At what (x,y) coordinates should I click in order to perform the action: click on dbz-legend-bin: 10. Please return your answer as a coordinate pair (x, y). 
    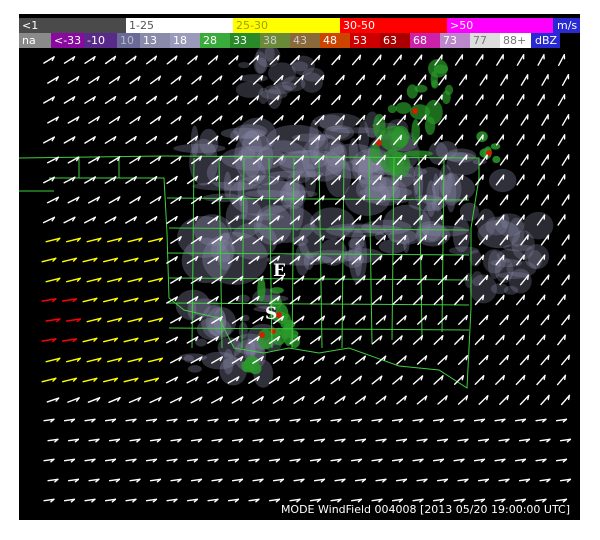
    Looking at the image, I should click on (128, 40).